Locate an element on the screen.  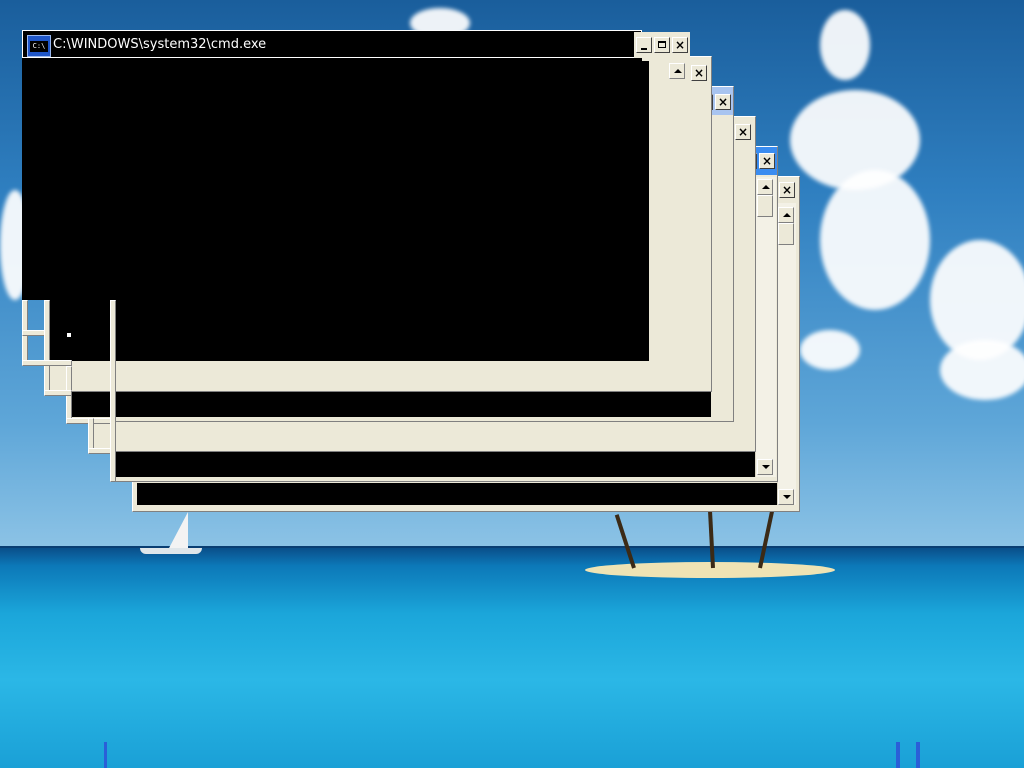
sailboat-sail is located at coordinates (178, 531).